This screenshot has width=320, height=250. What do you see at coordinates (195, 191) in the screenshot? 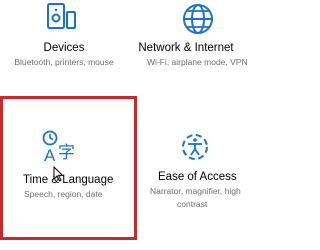
I see `ease-of-access-description-line1: Narrator, magnifier, high` at bounding box center [195, 191].